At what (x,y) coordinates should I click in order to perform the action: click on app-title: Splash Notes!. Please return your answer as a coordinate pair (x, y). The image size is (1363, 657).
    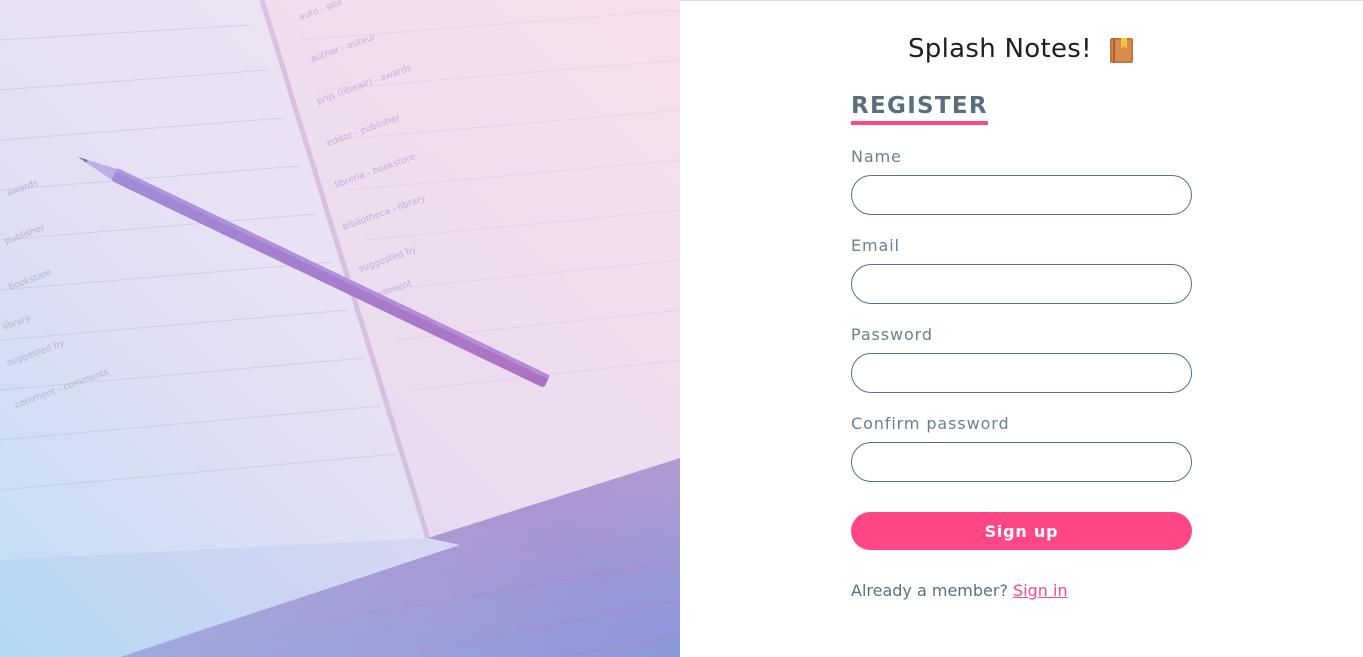
    Looking at the image, I should click on (1000, 49).